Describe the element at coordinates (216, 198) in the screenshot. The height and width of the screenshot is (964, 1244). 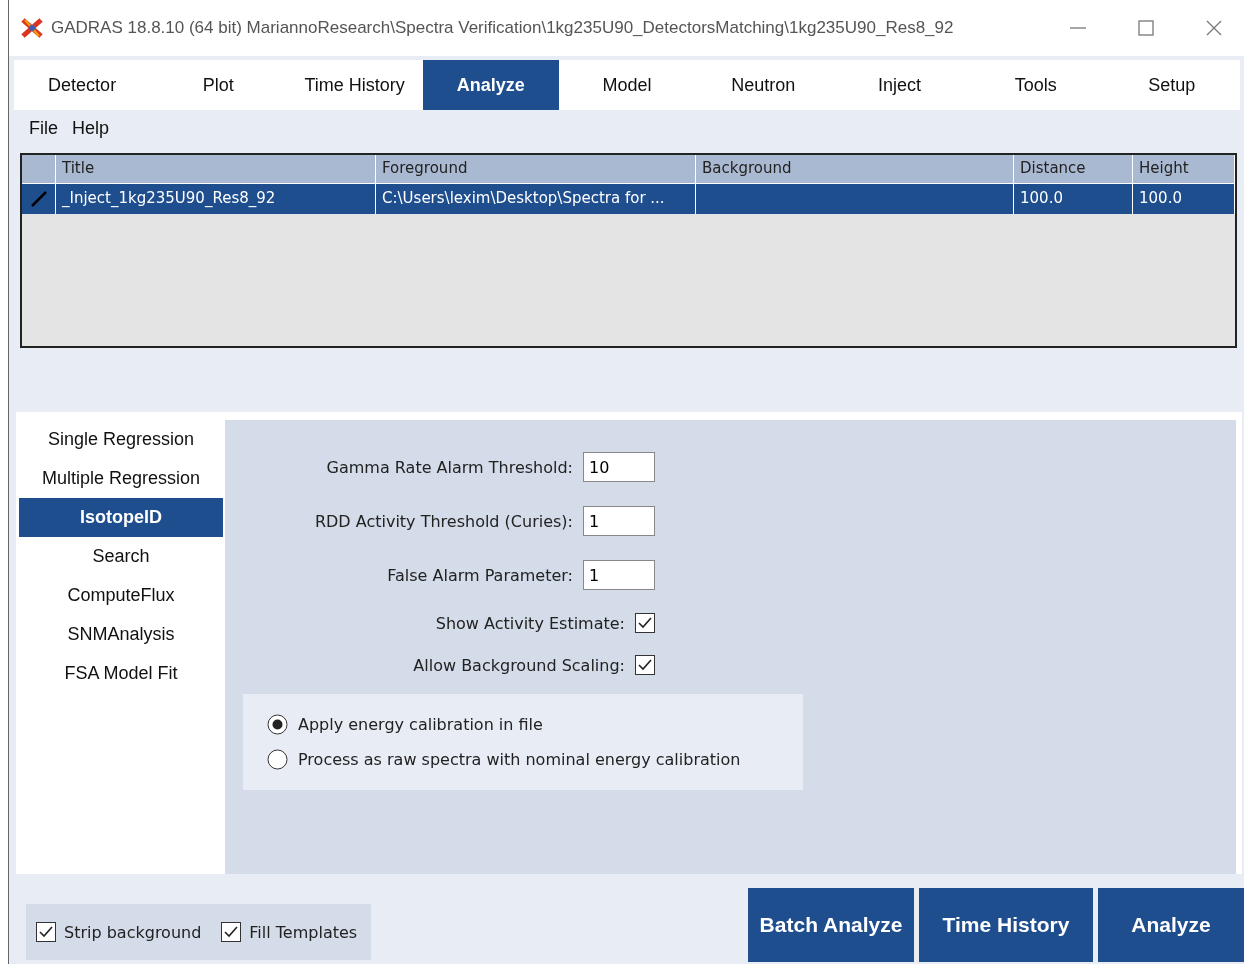
I see `table-cell: _Inject_1kg235U90_Res8_92` at that location.